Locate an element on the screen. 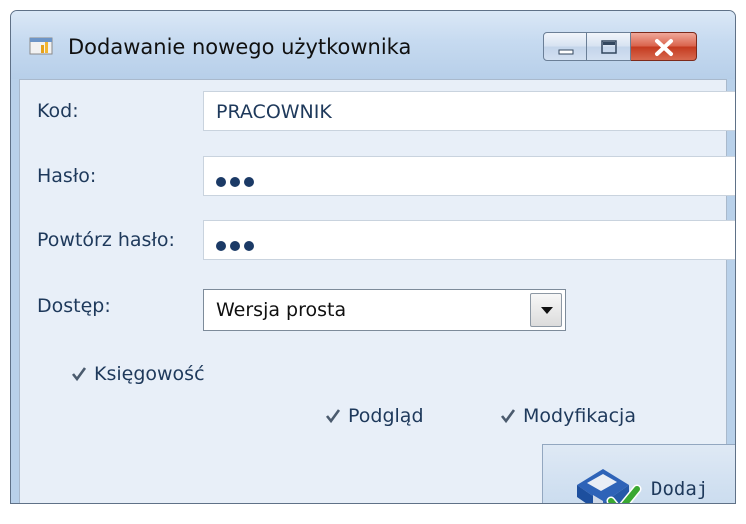 The width and height of the screenshot is (746, 524). close-button is located at coordinates (664, 46).